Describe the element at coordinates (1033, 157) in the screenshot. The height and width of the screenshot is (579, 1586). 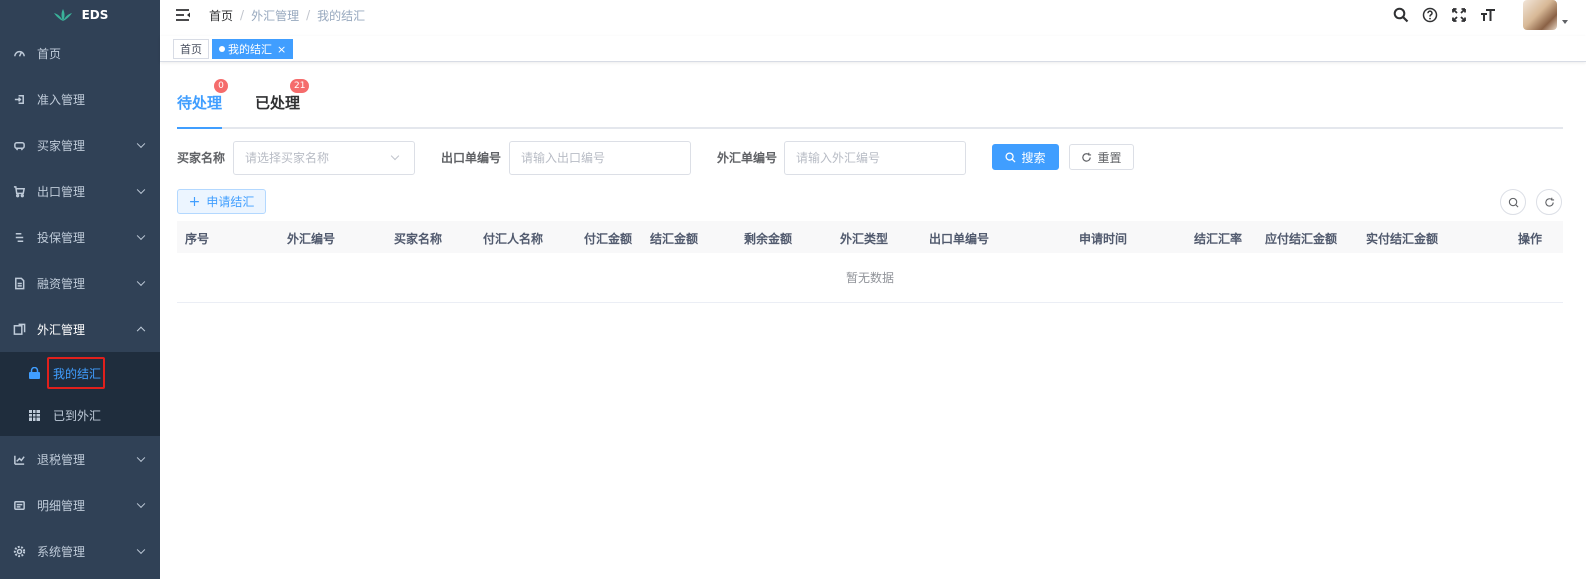
I see `search-button-label: 搜索` at that location.